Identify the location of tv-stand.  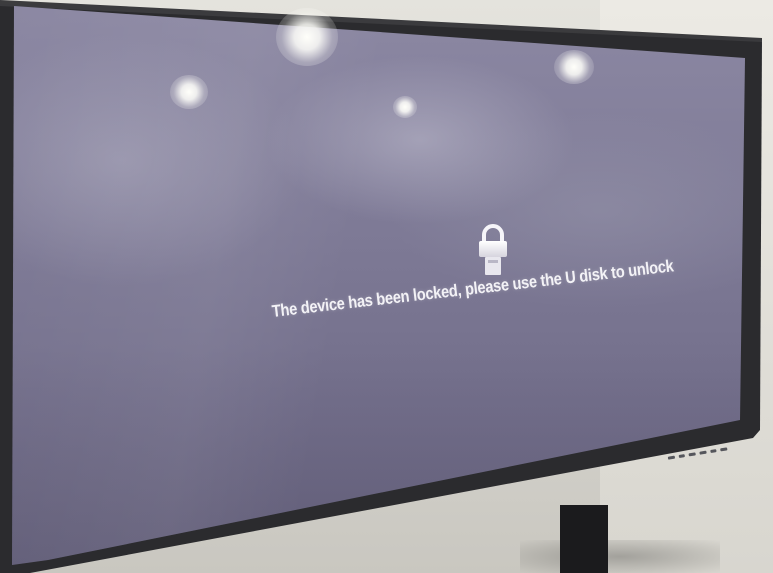
(584, 539).